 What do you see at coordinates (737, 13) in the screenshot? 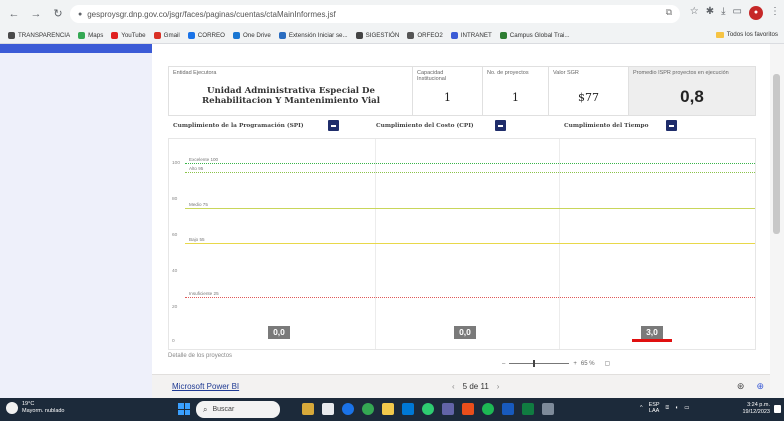
I see `sidebar-panel-icon: ▭` at bounding box center [737, 13].